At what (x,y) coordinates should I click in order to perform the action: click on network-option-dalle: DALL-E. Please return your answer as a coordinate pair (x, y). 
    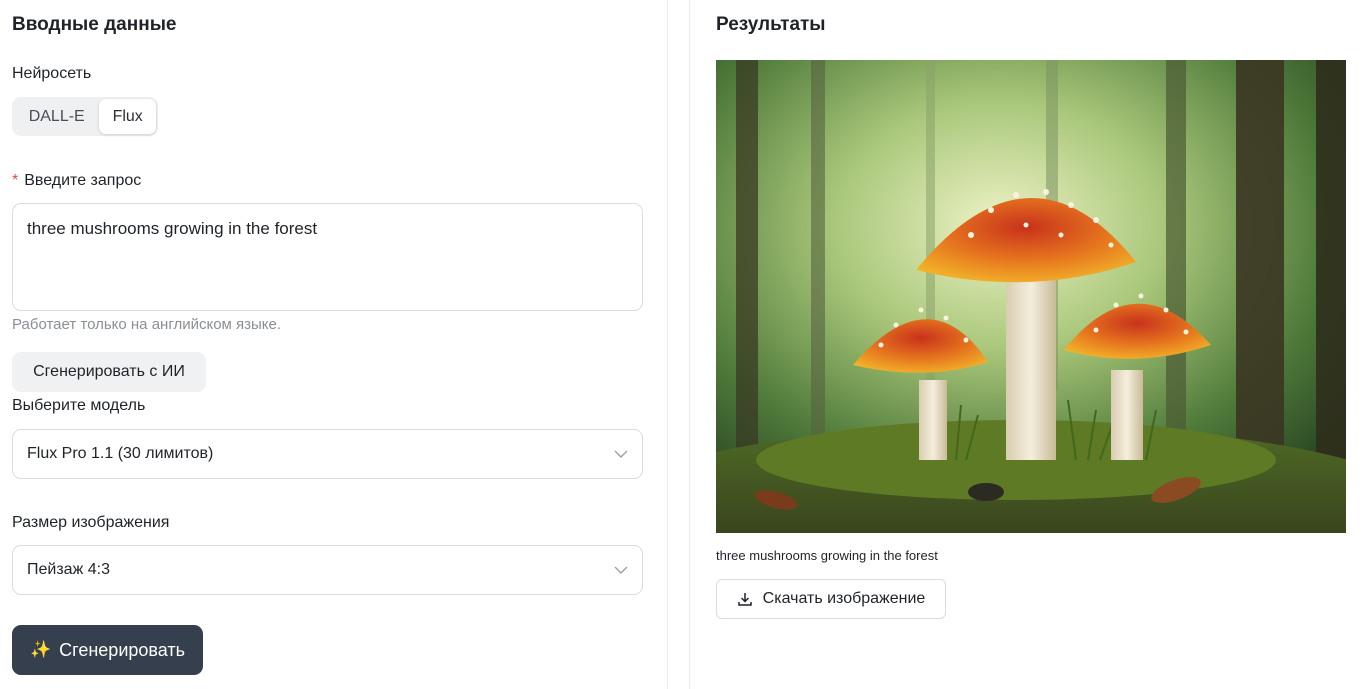
    Looking at the image, I should click on (56, 116).